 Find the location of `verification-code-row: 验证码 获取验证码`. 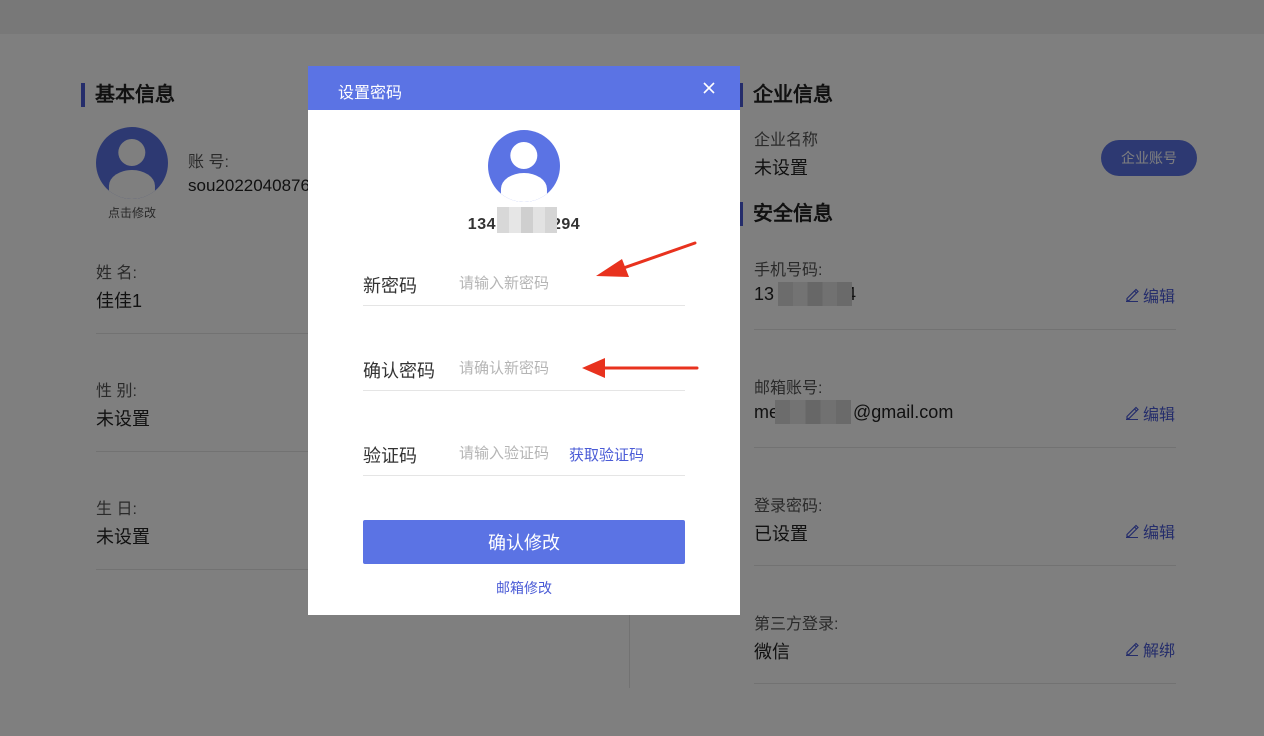

verification-code-row: 验证码 获取验证码 is located at coordinates (524, 454).